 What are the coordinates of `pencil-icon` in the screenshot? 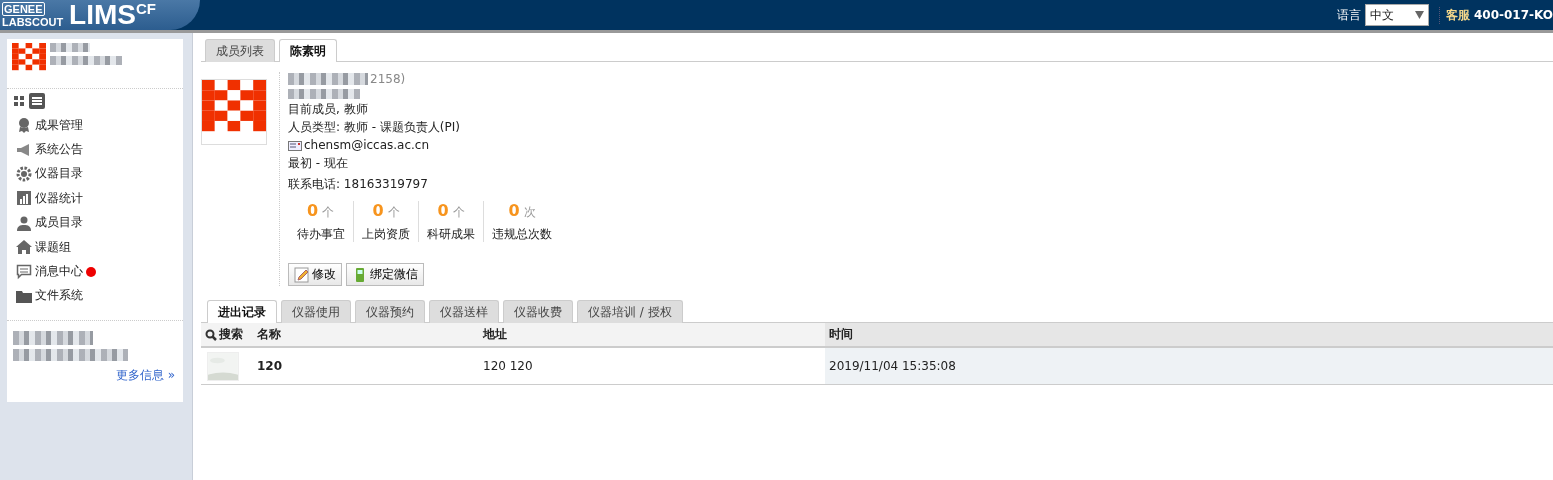 It's located at (302, 274).